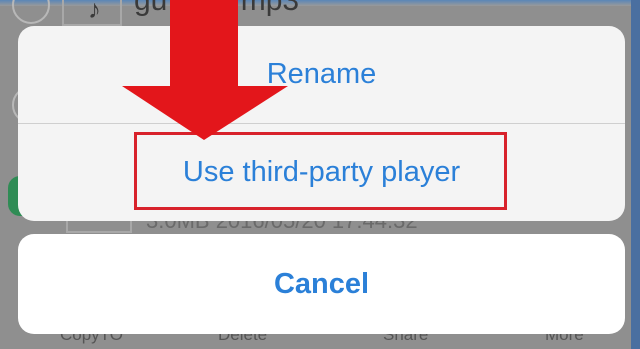 The height and width of the screenshot is (349, 640). Describe the element at coordinates (635, 174) in the screenshot. I see `right-edge-border` at that location.